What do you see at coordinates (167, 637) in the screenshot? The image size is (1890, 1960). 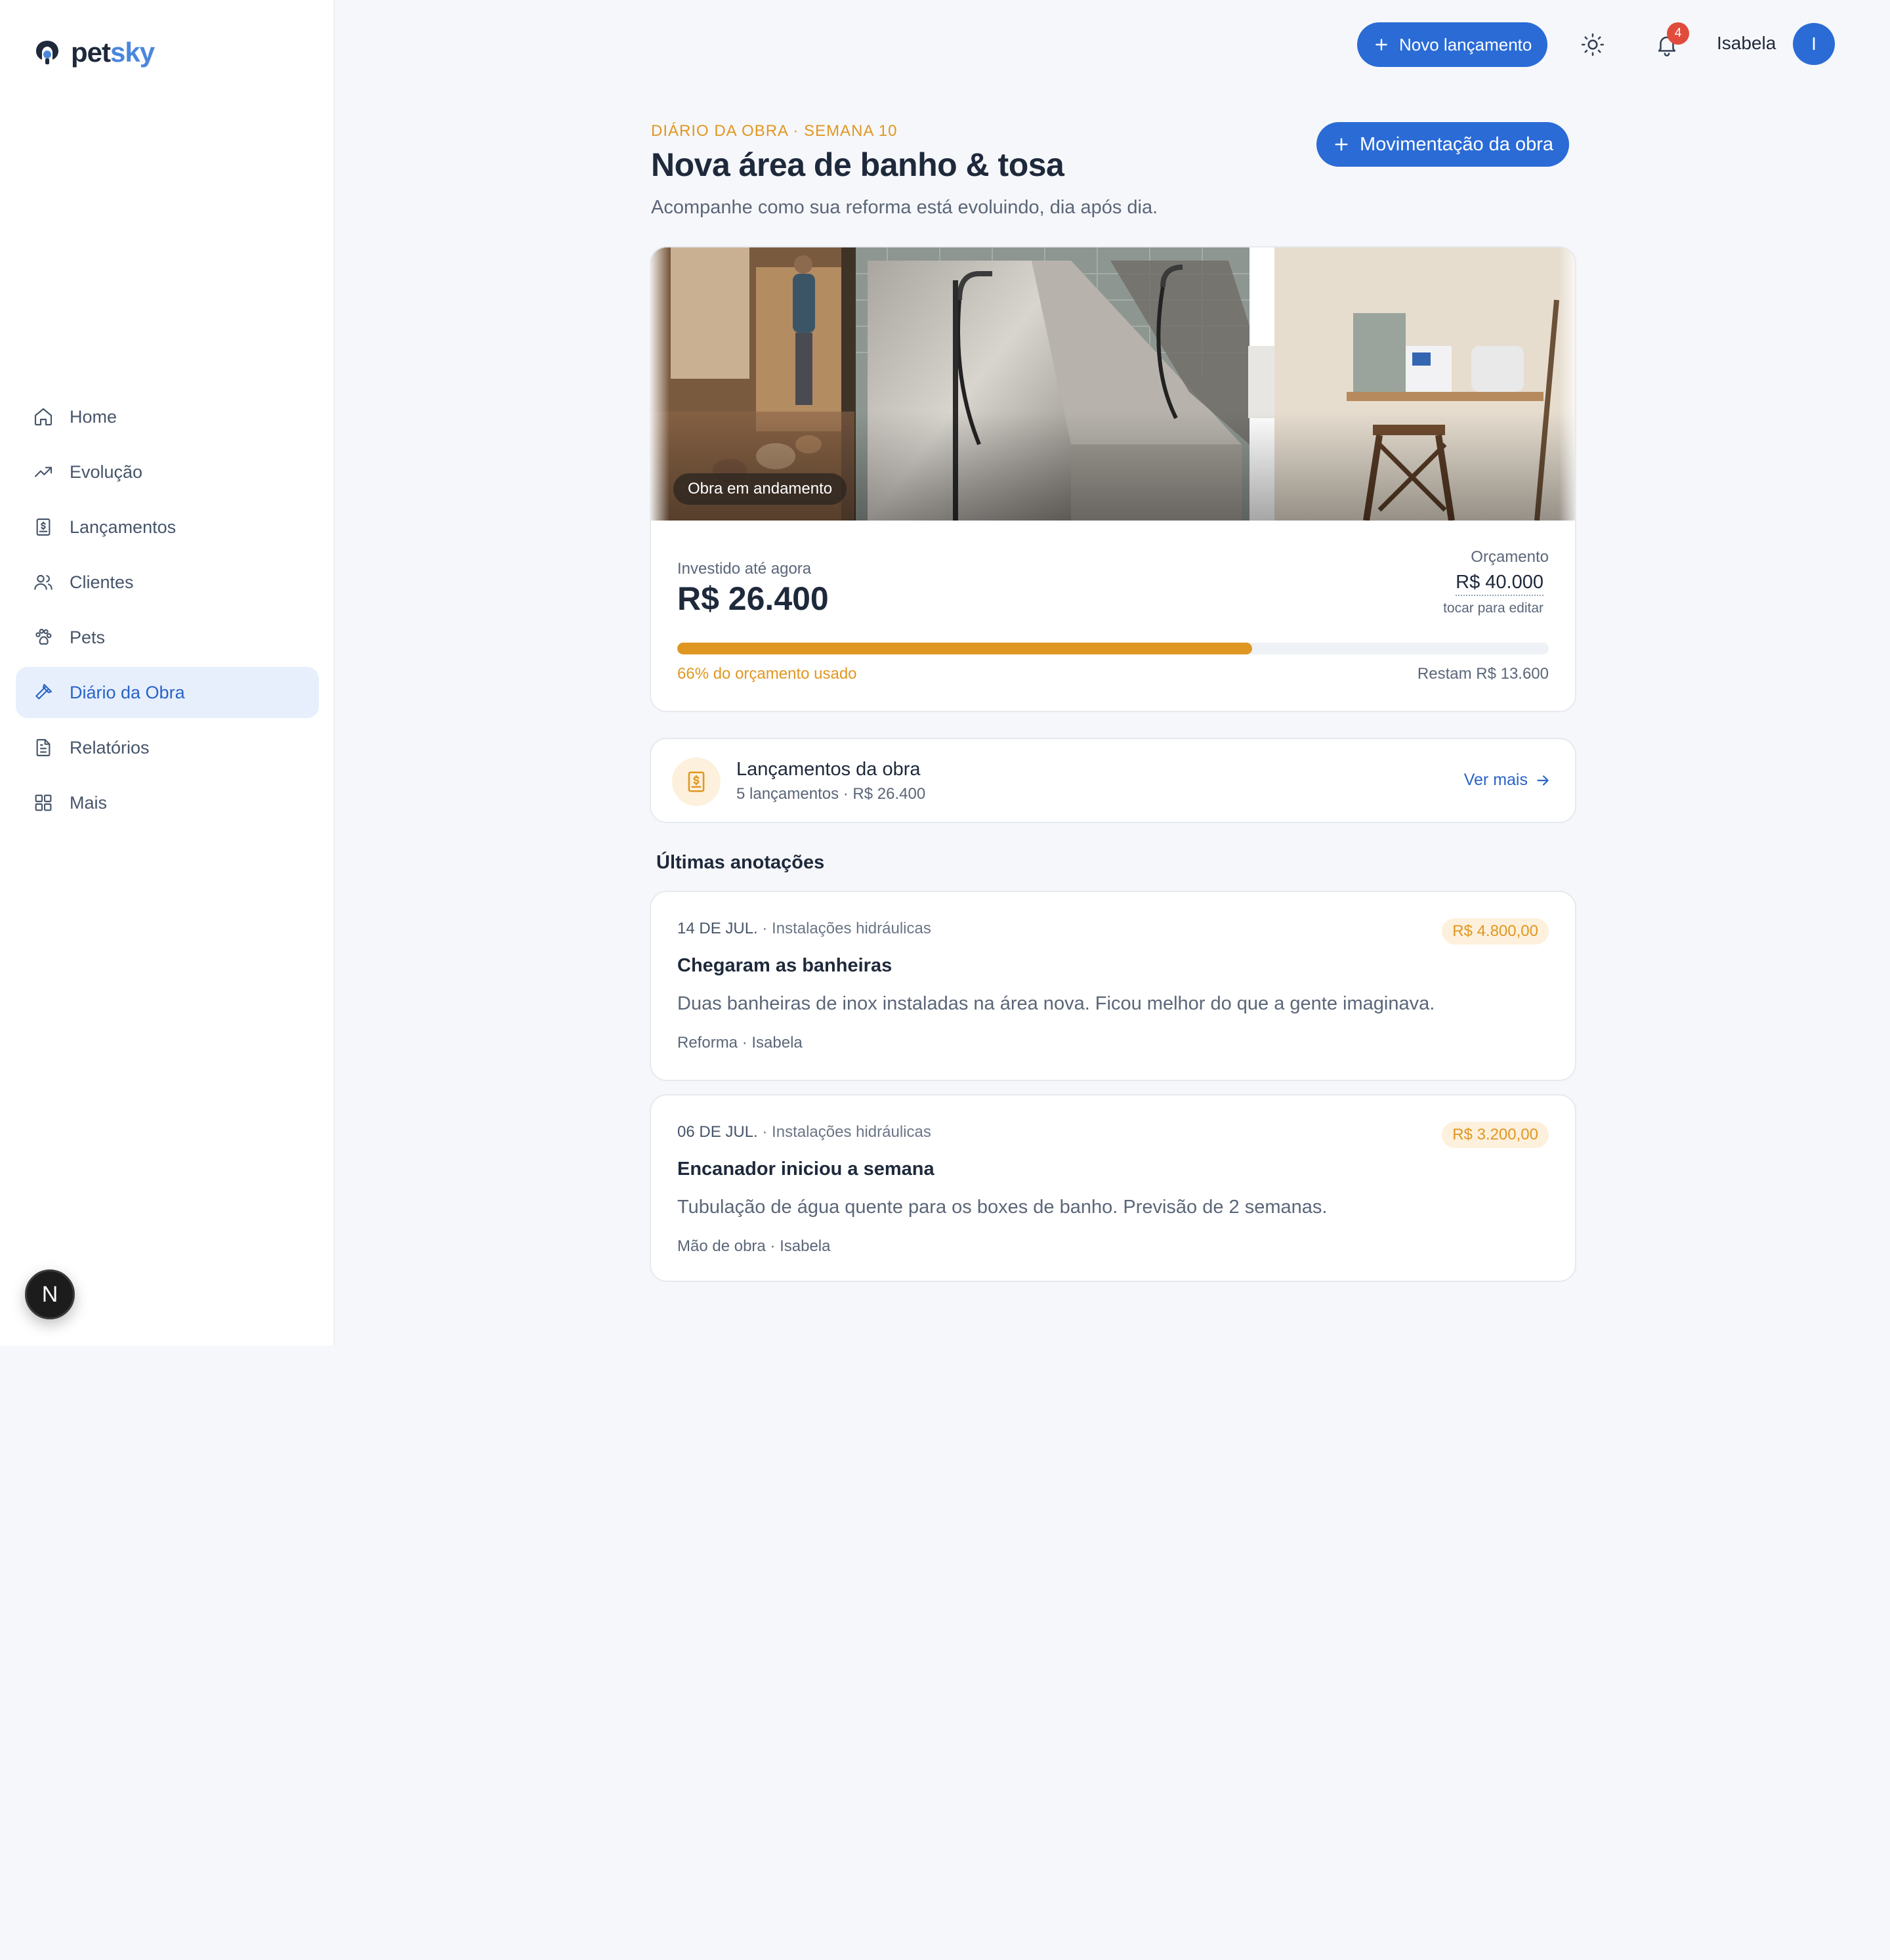 I see `sidebar-item-pets: Pets` at bounding box center [167, 637].